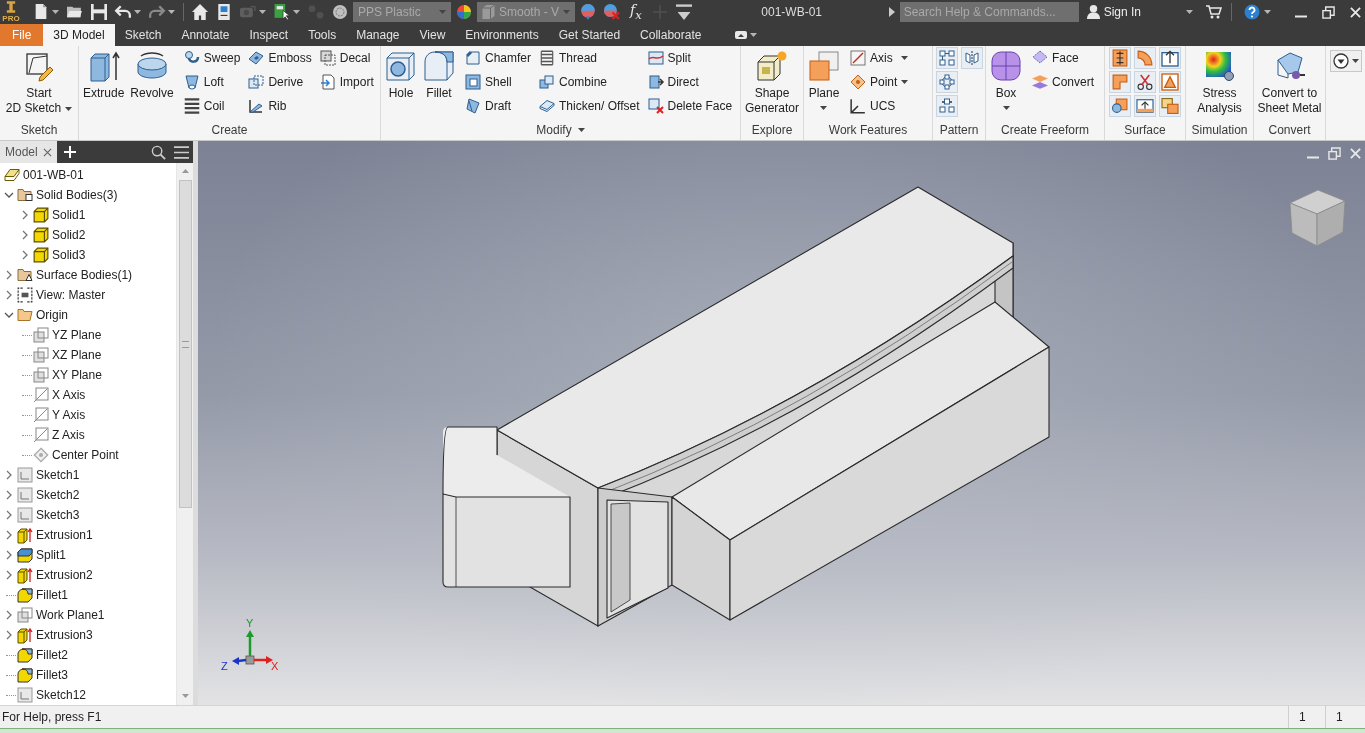 The height and width of the screenshot is (733, 1365). Describe the element at coordinates (88, 655) in the screenshot. I see `tree-item: Fillet2` at that location.